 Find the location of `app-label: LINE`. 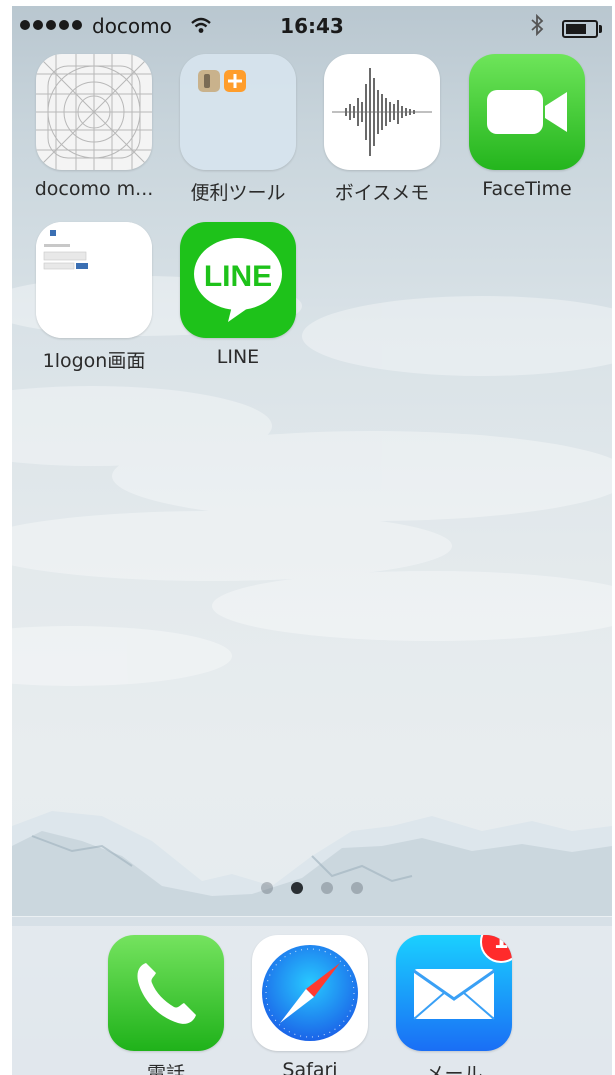

app-label: LINE is located at coordinates (238, 357).